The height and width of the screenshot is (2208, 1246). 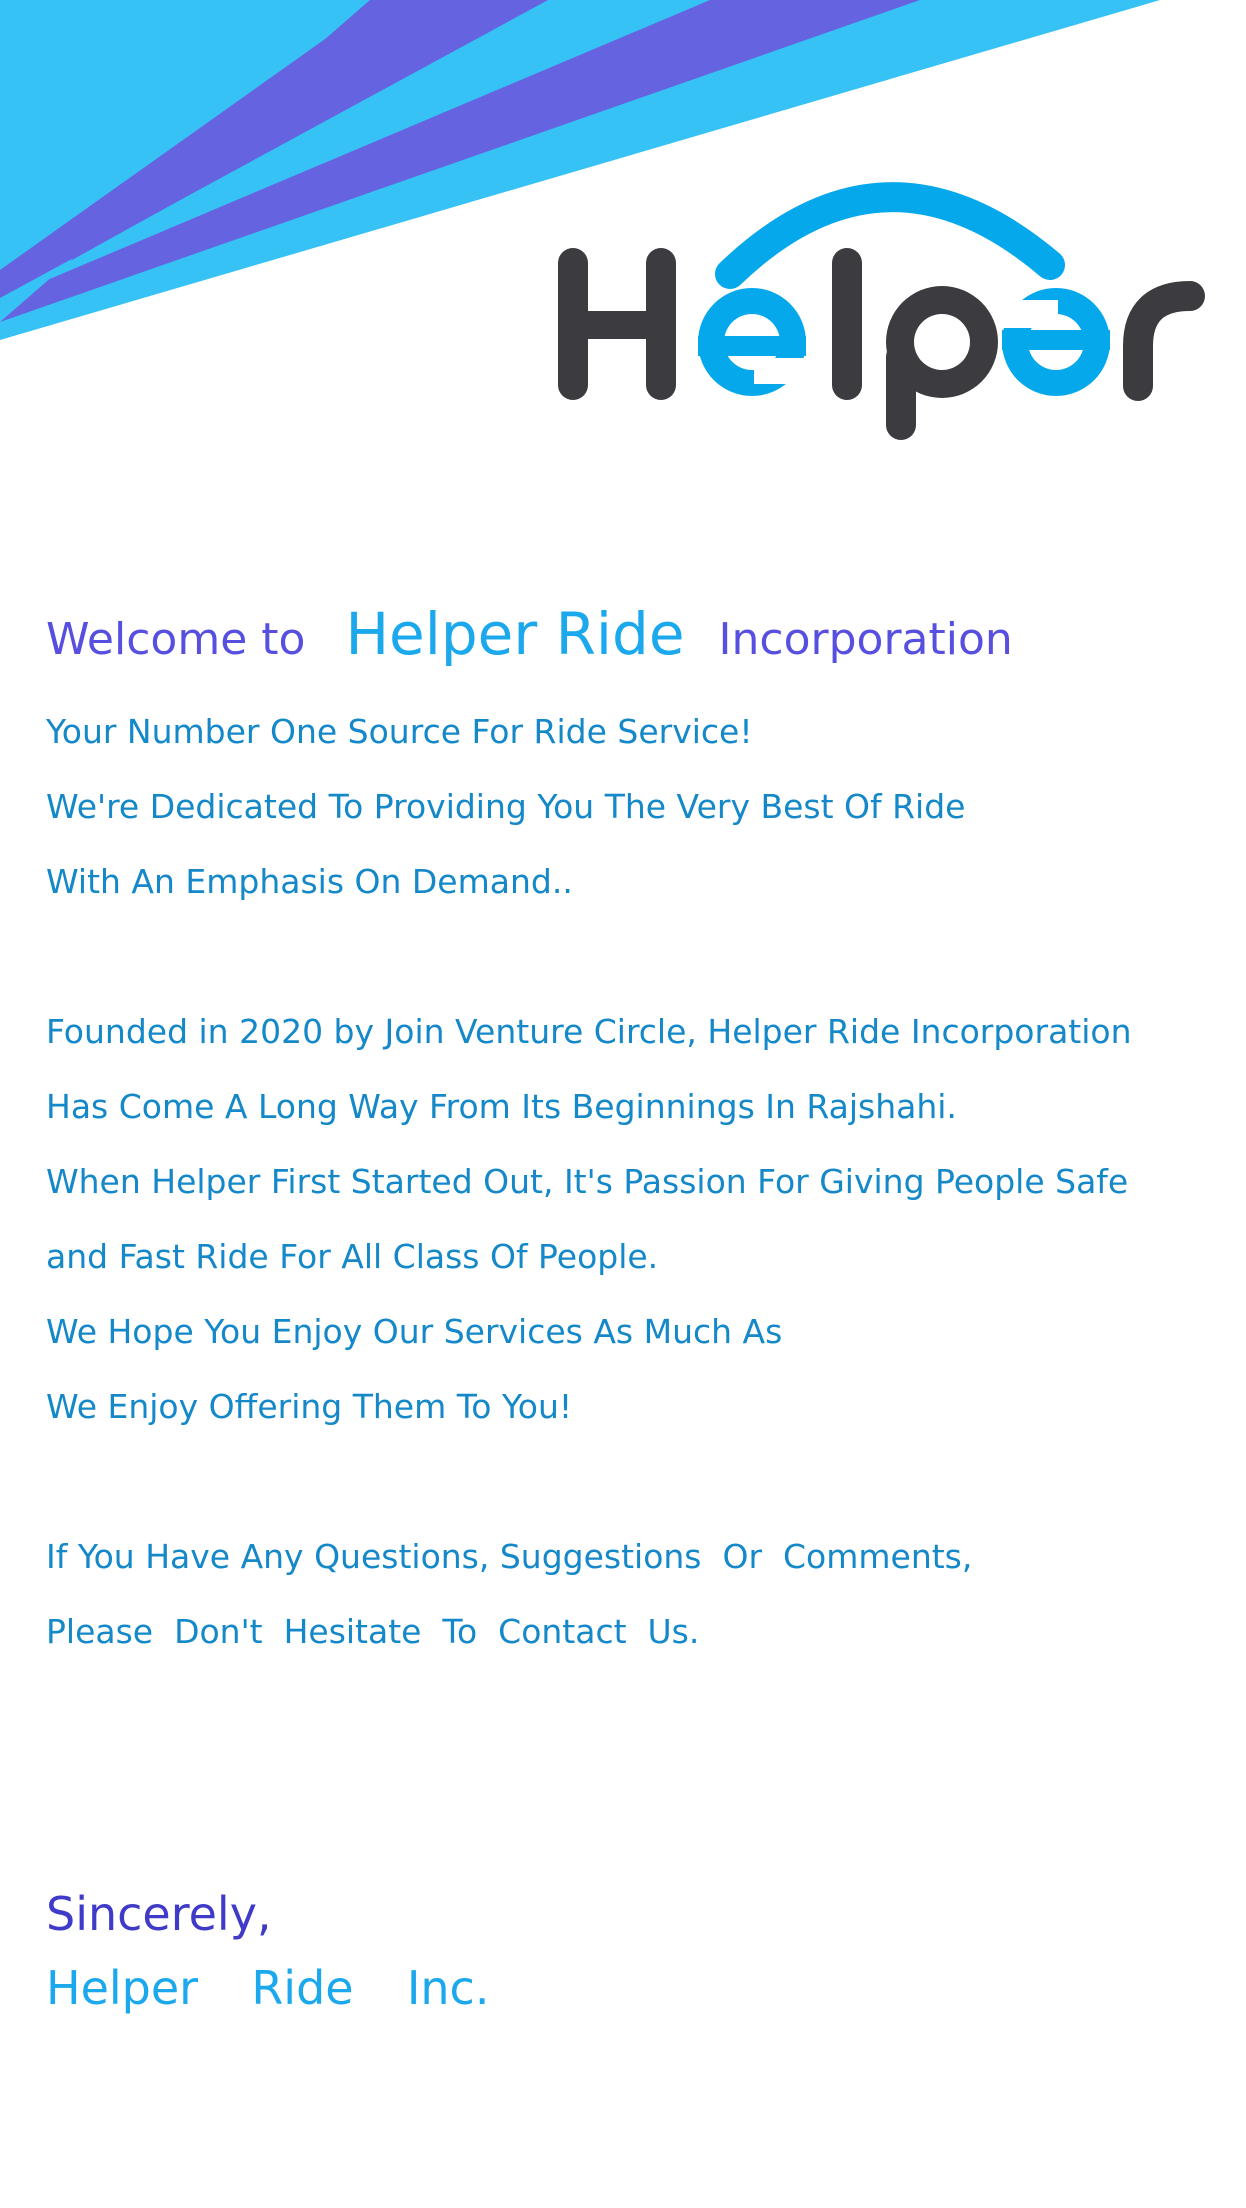 I want to click on contact-line: Please Don't Hesitate To Contact Us., so click(x=373, y=1631).